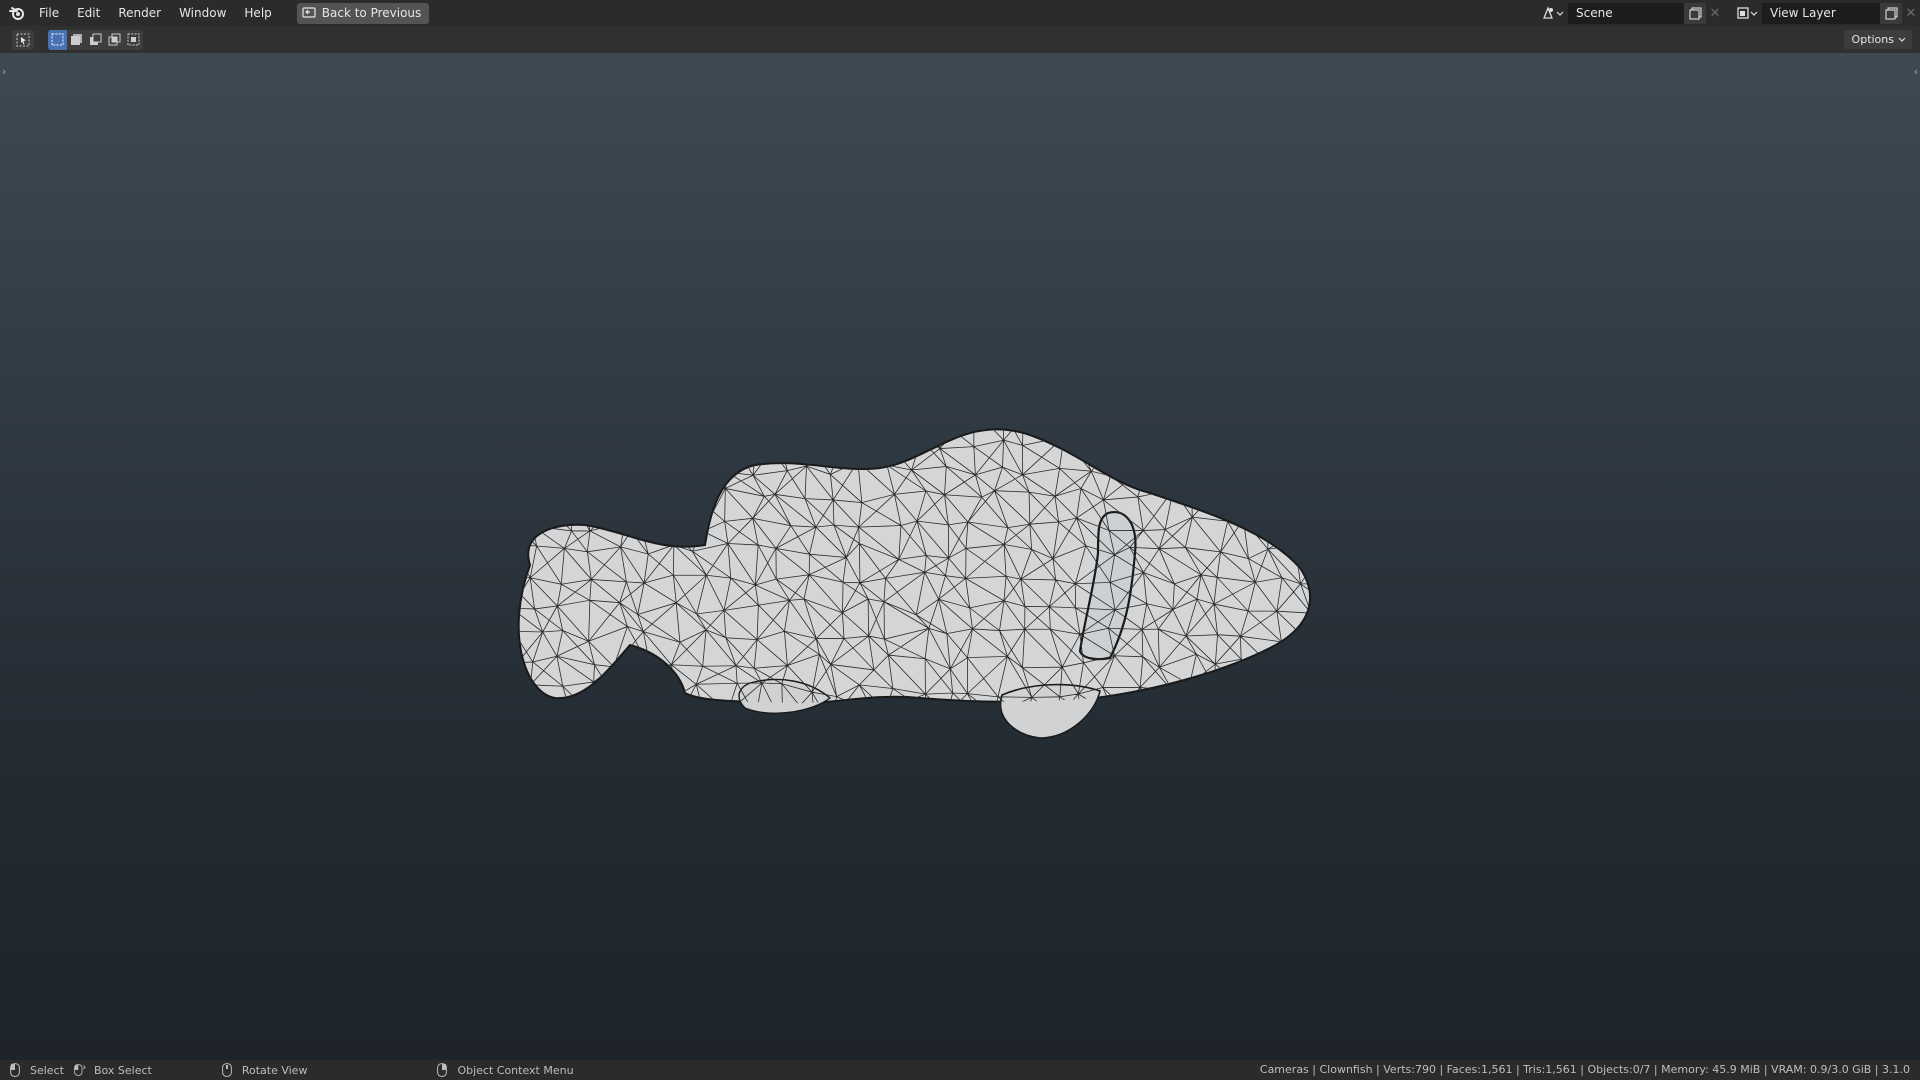 The image size is (1920, 1080). I want to click on mouse-left-icon, so click(16, 1070).